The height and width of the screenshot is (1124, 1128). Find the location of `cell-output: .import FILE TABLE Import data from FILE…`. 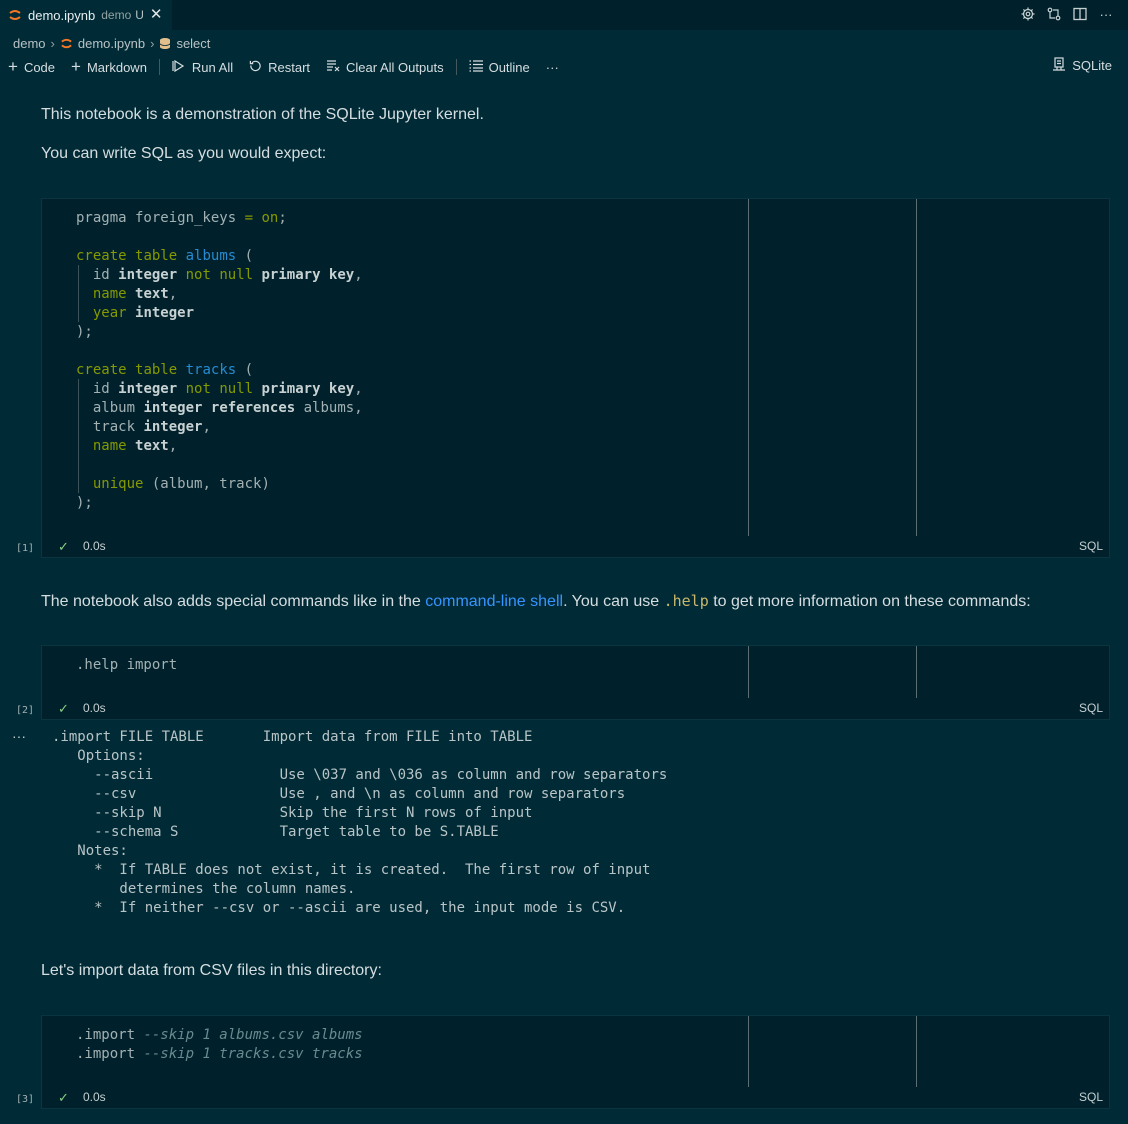

cell-output: .import FILE TABLE Import data from FILE… is located at coordinates (360, 822).